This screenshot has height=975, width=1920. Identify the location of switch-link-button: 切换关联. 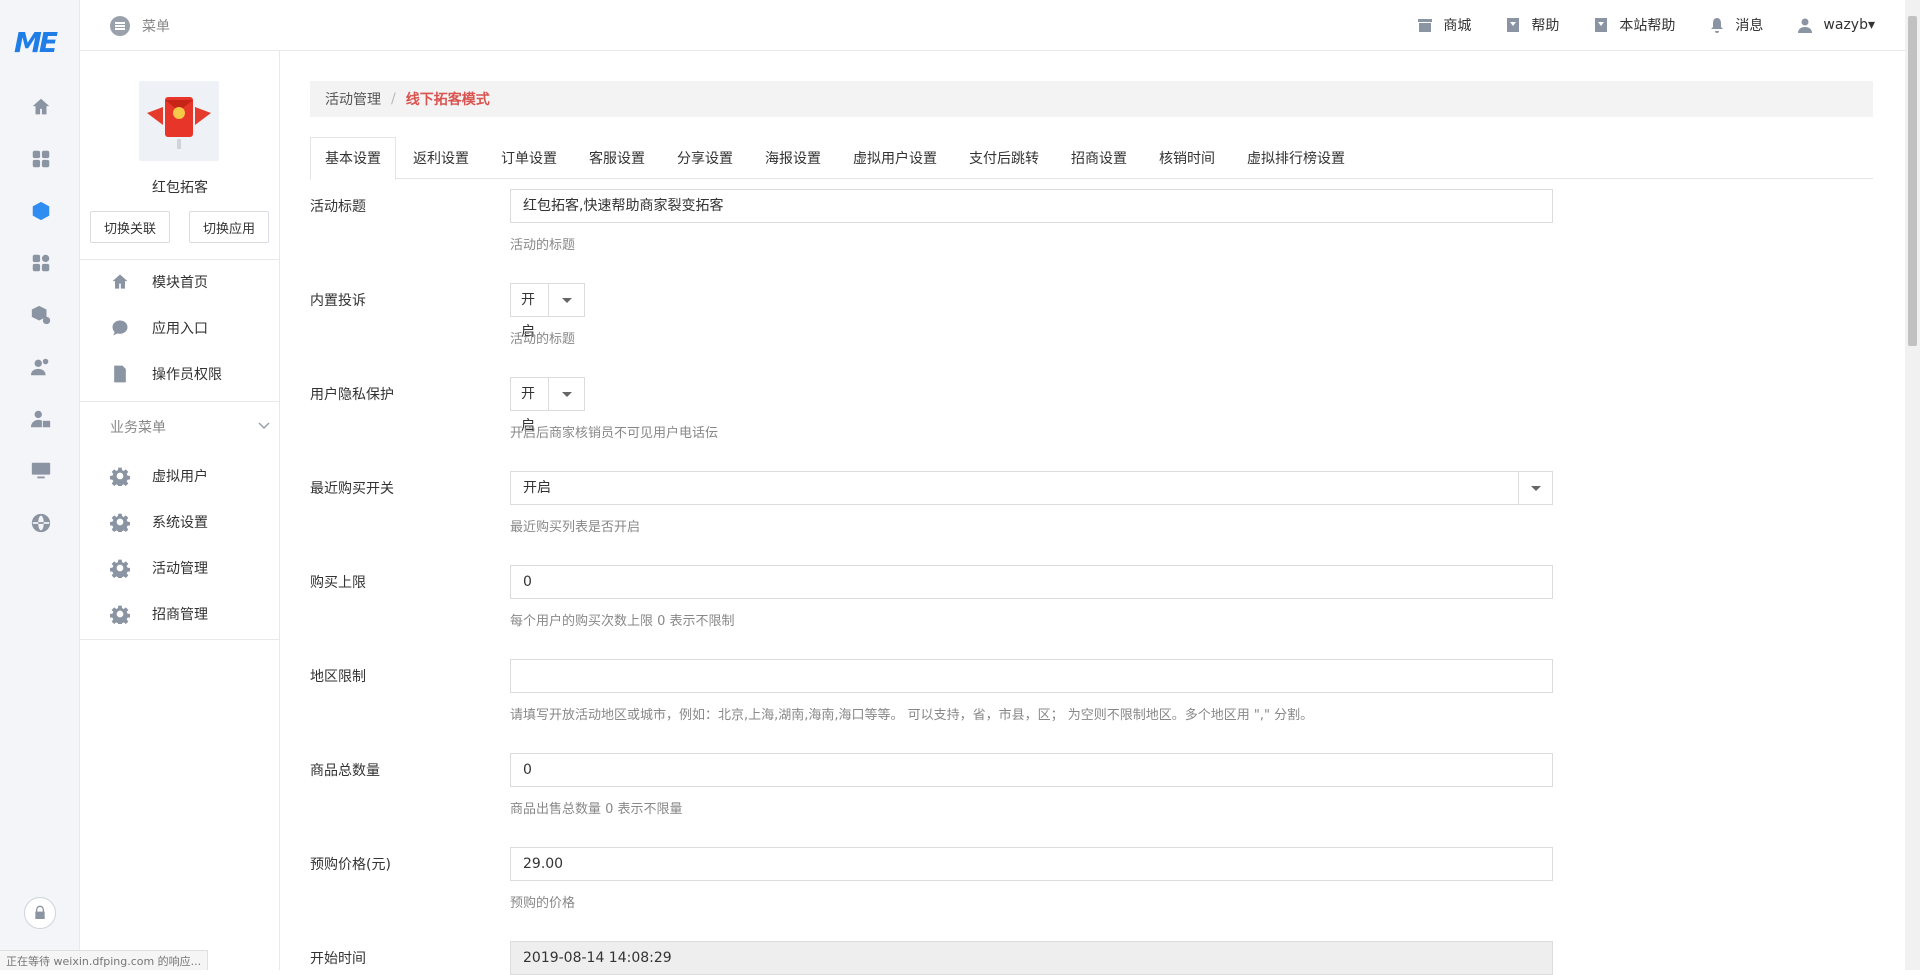
(130, 227).